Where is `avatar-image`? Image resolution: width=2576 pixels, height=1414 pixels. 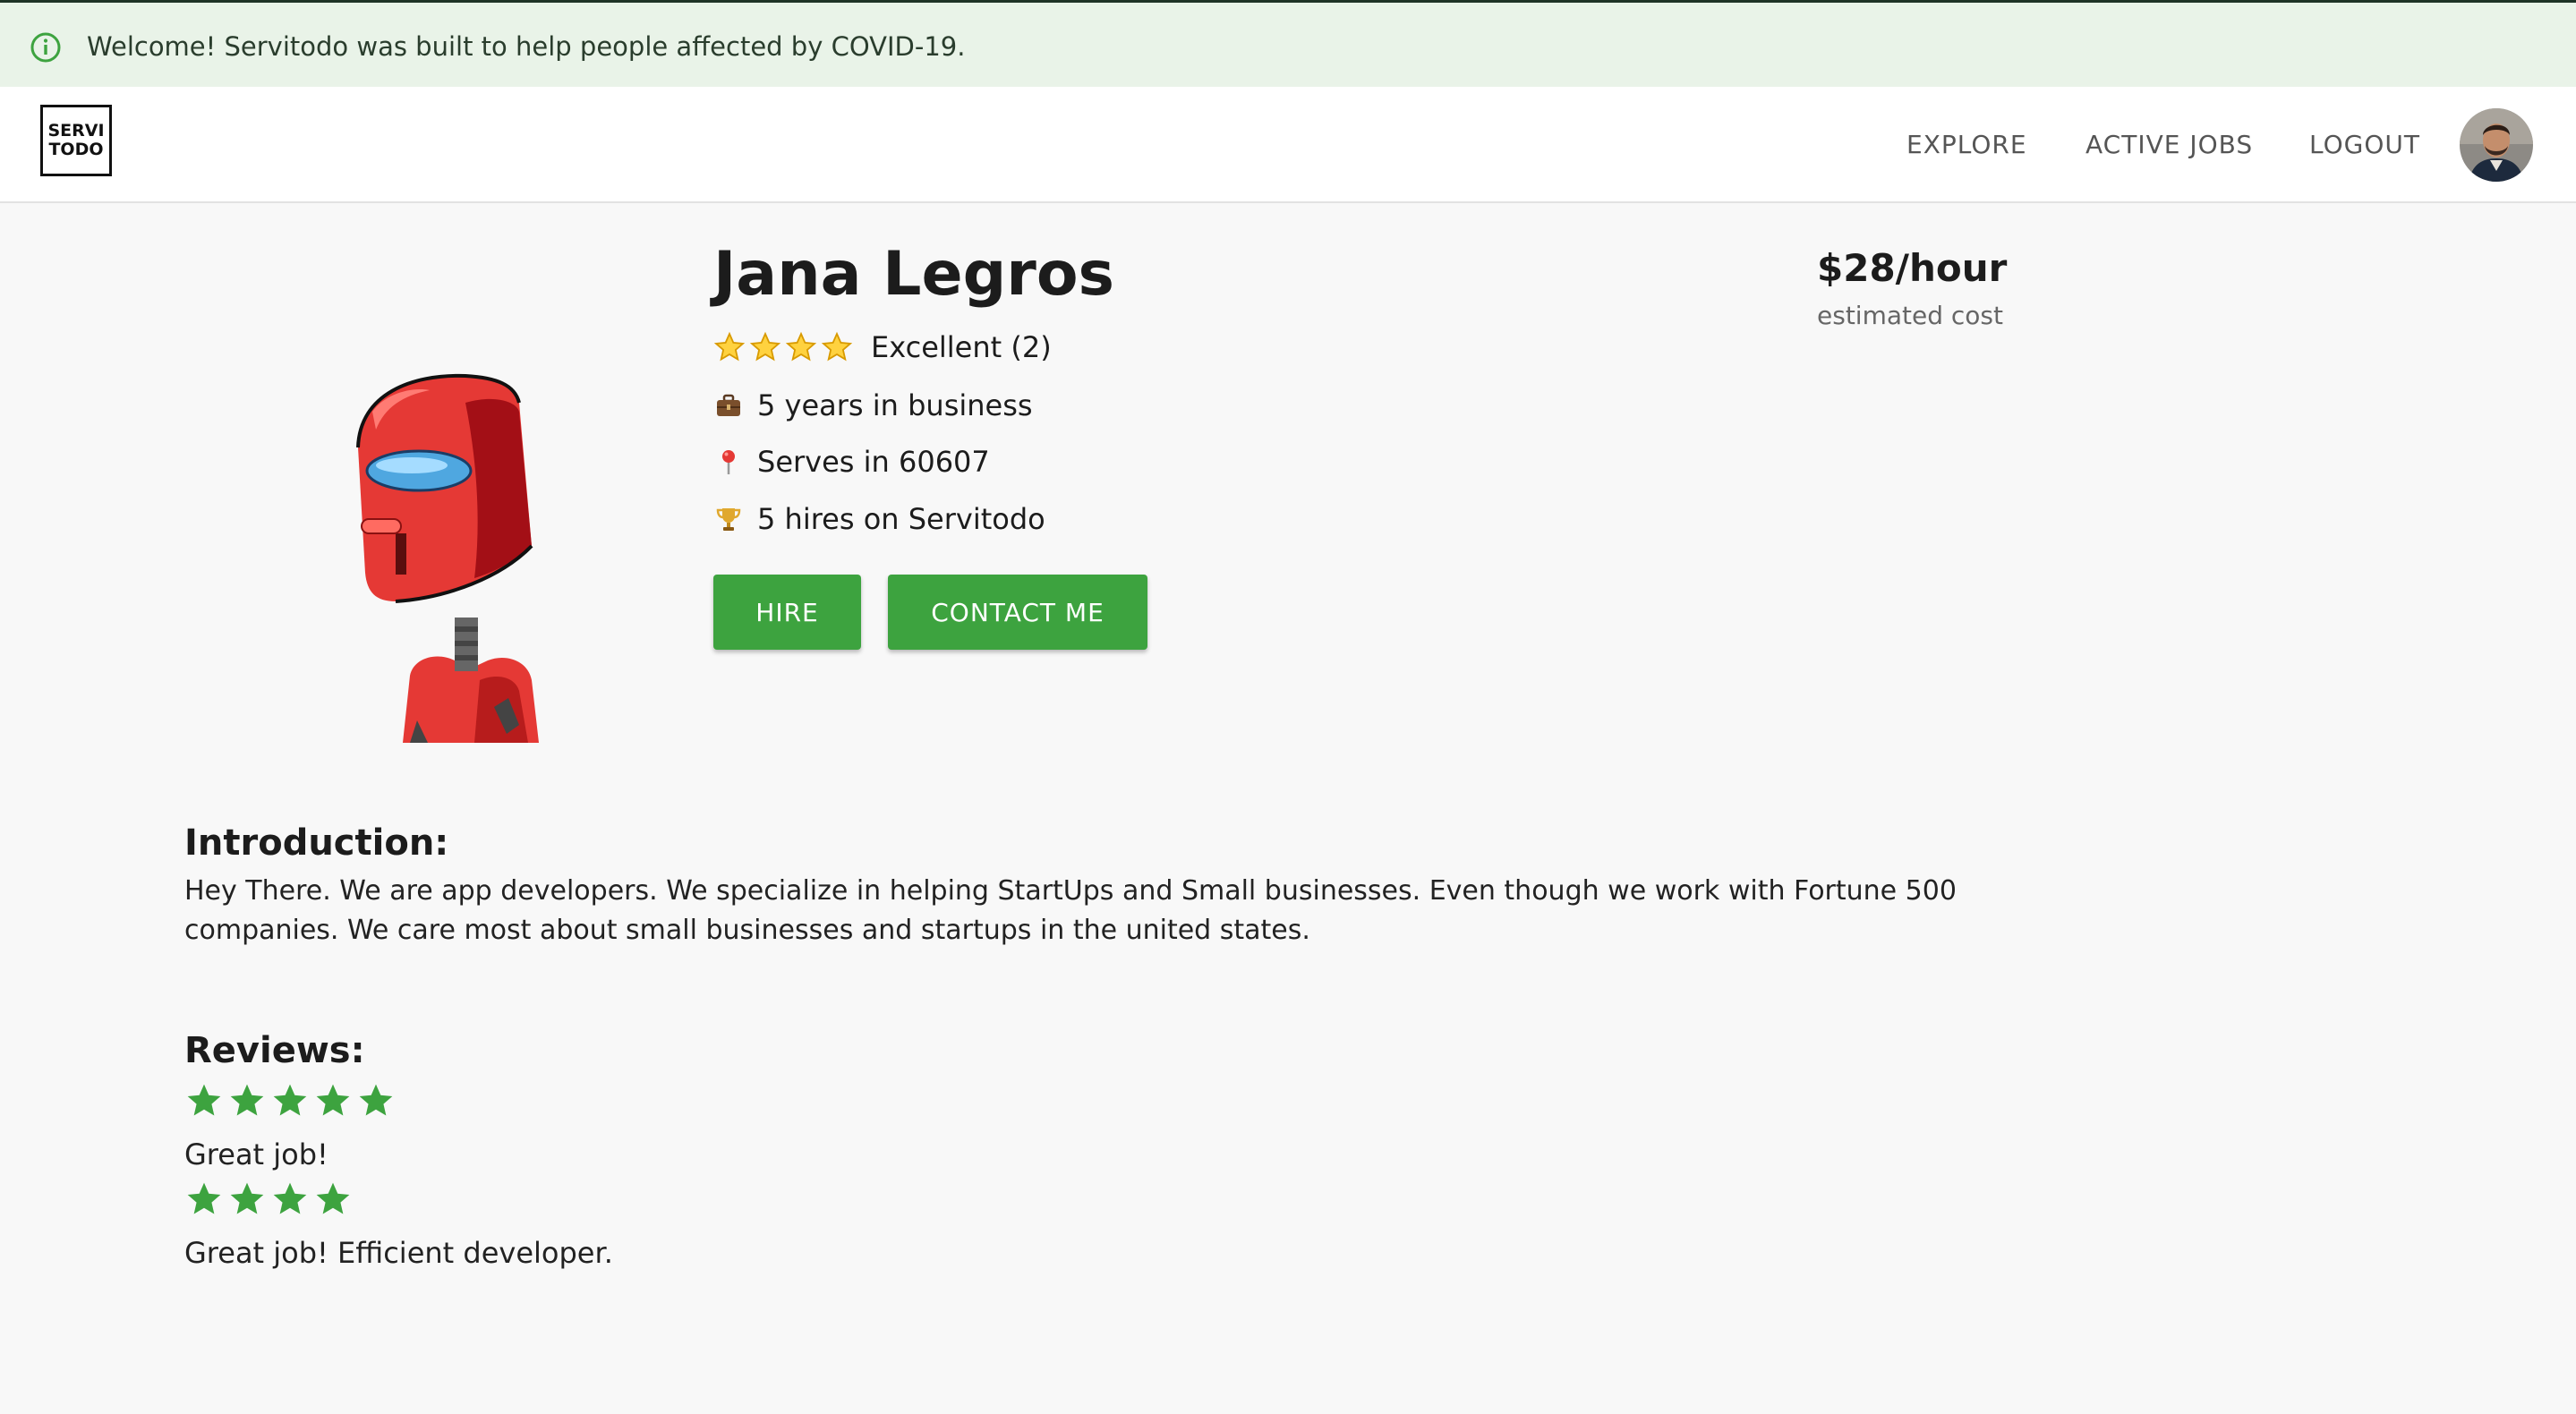 avatar-image is located at coordinates (2496, 145).